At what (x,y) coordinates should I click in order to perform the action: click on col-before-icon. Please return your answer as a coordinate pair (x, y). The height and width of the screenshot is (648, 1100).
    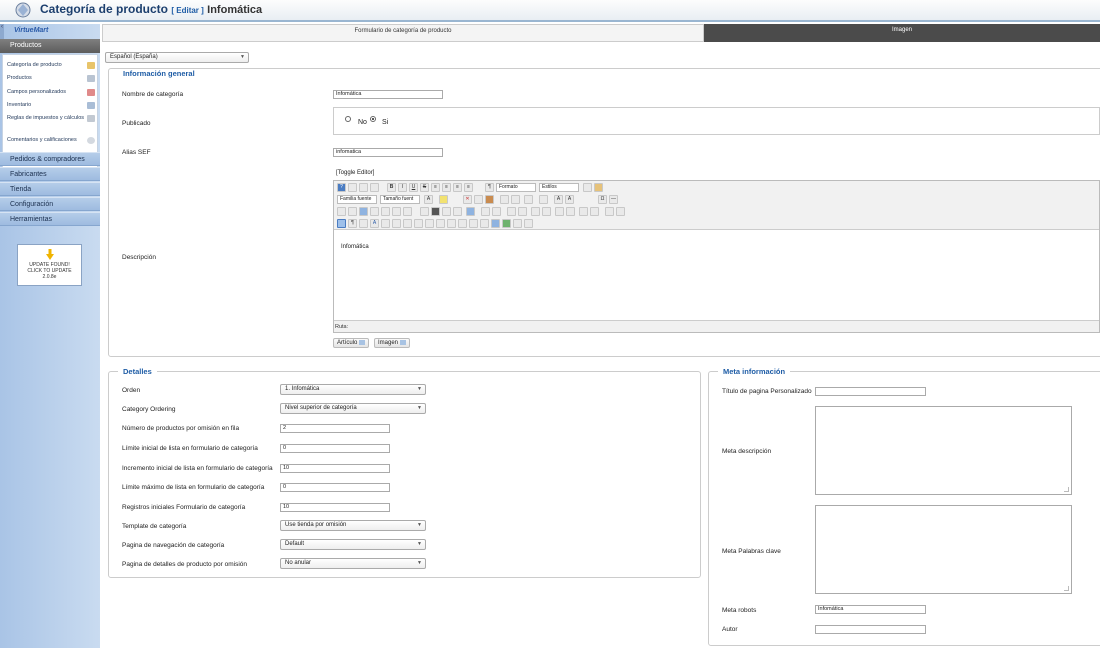
    Looking at the image, I should click on (535, 211).